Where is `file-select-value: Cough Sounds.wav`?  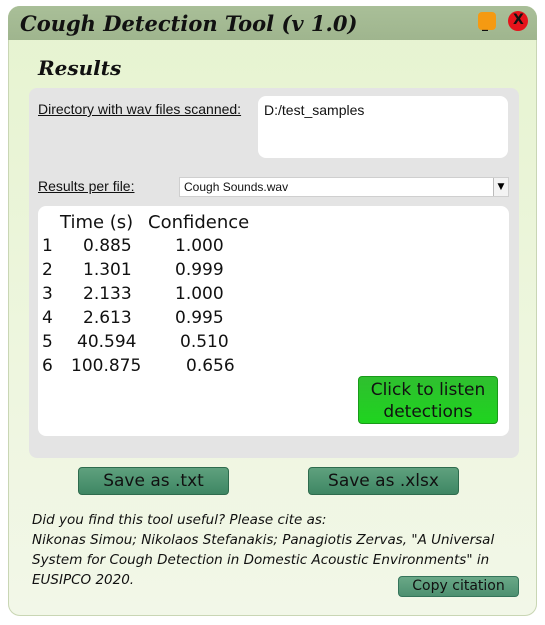
file-select-value: Cough Sounds.wav is located at coordinates (236, 187).